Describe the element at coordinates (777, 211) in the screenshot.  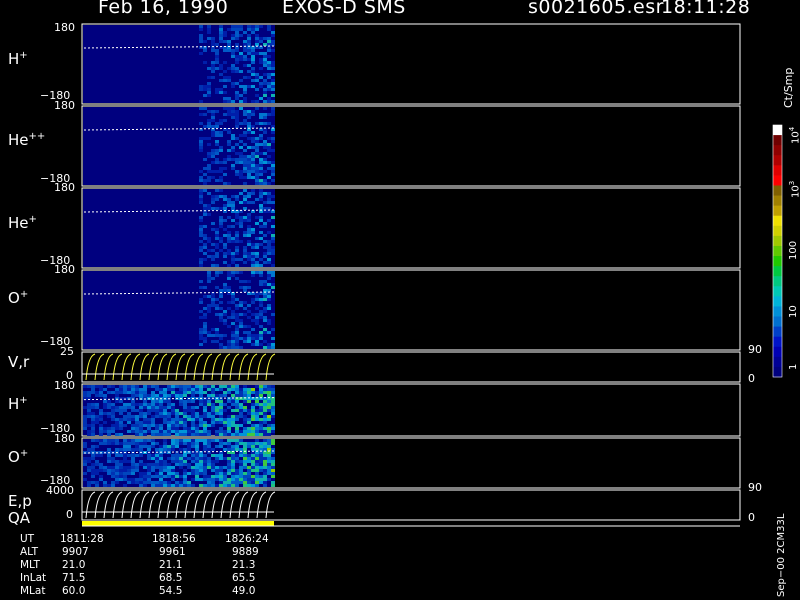
I see `colorbar-swatch` at that location.